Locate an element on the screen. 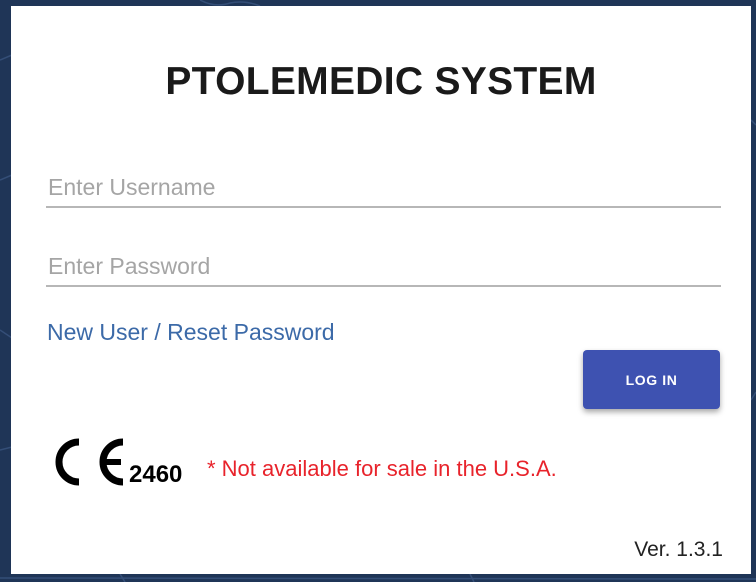 Image resolution: width=756 pixels, height=582 pixels. login-button: LOG IN is located at coordinates (651, 379).